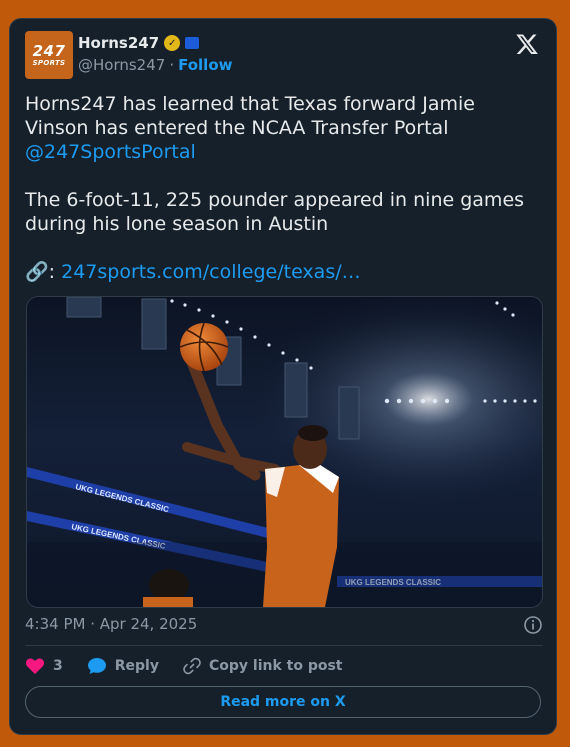  I want to click on display-name: Horns247, so click(118, 43).